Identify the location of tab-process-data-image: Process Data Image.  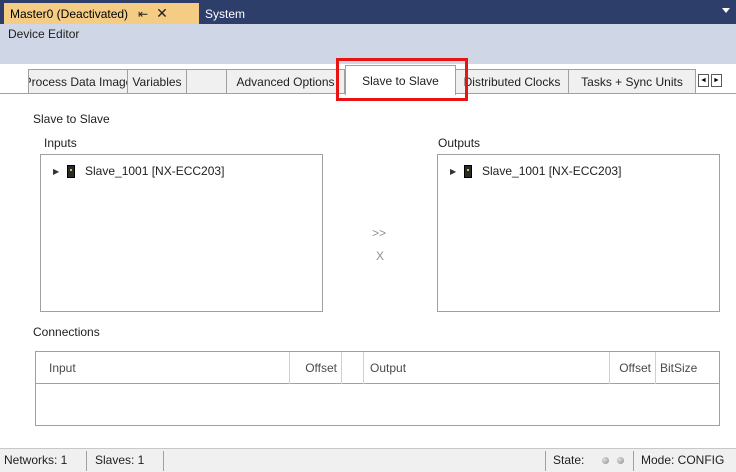
(78, 81).